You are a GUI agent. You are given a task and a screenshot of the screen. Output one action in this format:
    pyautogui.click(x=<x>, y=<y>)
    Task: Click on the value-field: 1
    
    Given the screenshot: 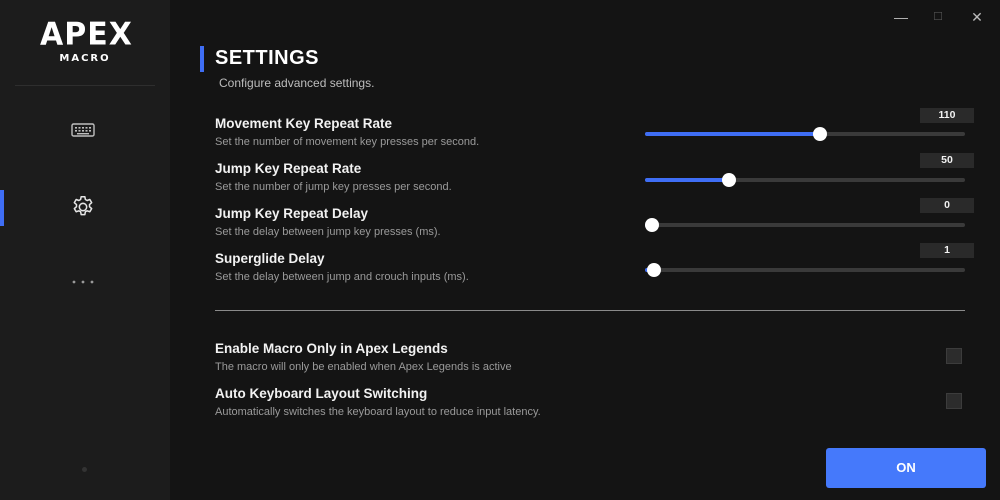 What is the action you would take?
    pyautogui.click(x=947, y=250)
    